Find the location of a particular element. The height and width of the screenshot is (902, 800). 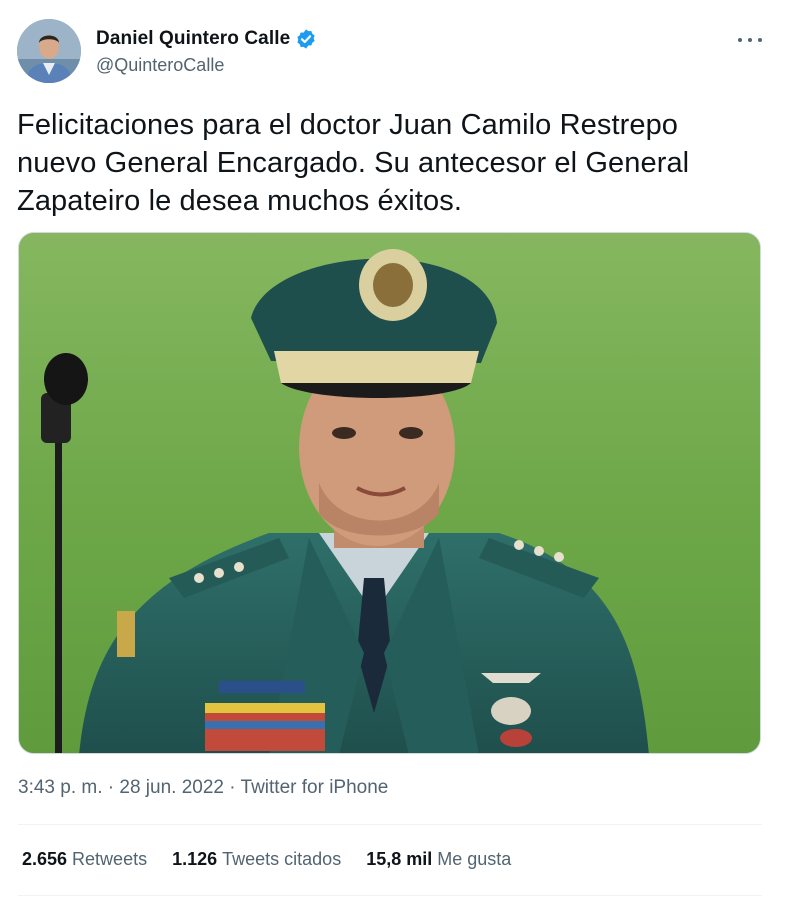

tweet-source: Twitter for iPhone is located at coordinates (315, 787).